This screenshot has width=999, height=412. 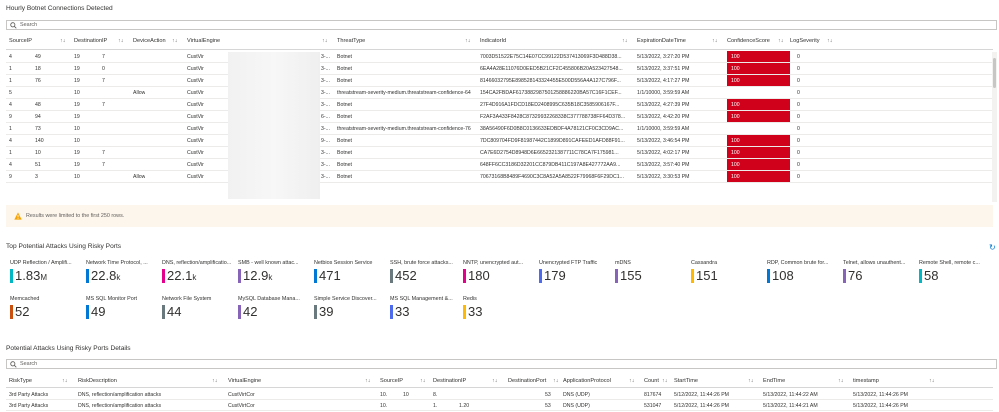 What do you see at coordinates (425, 272) in the screenshot?
I see `port-tile: SSH, brute force attacks... 452` at bounding box center [425, 272].